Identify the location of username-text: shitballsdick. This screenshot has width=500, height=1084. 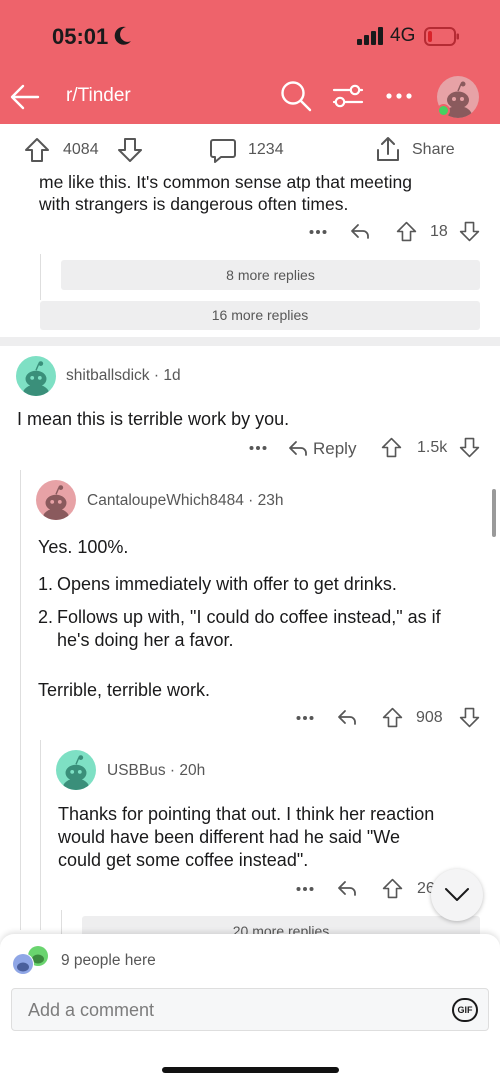
(108, 375).